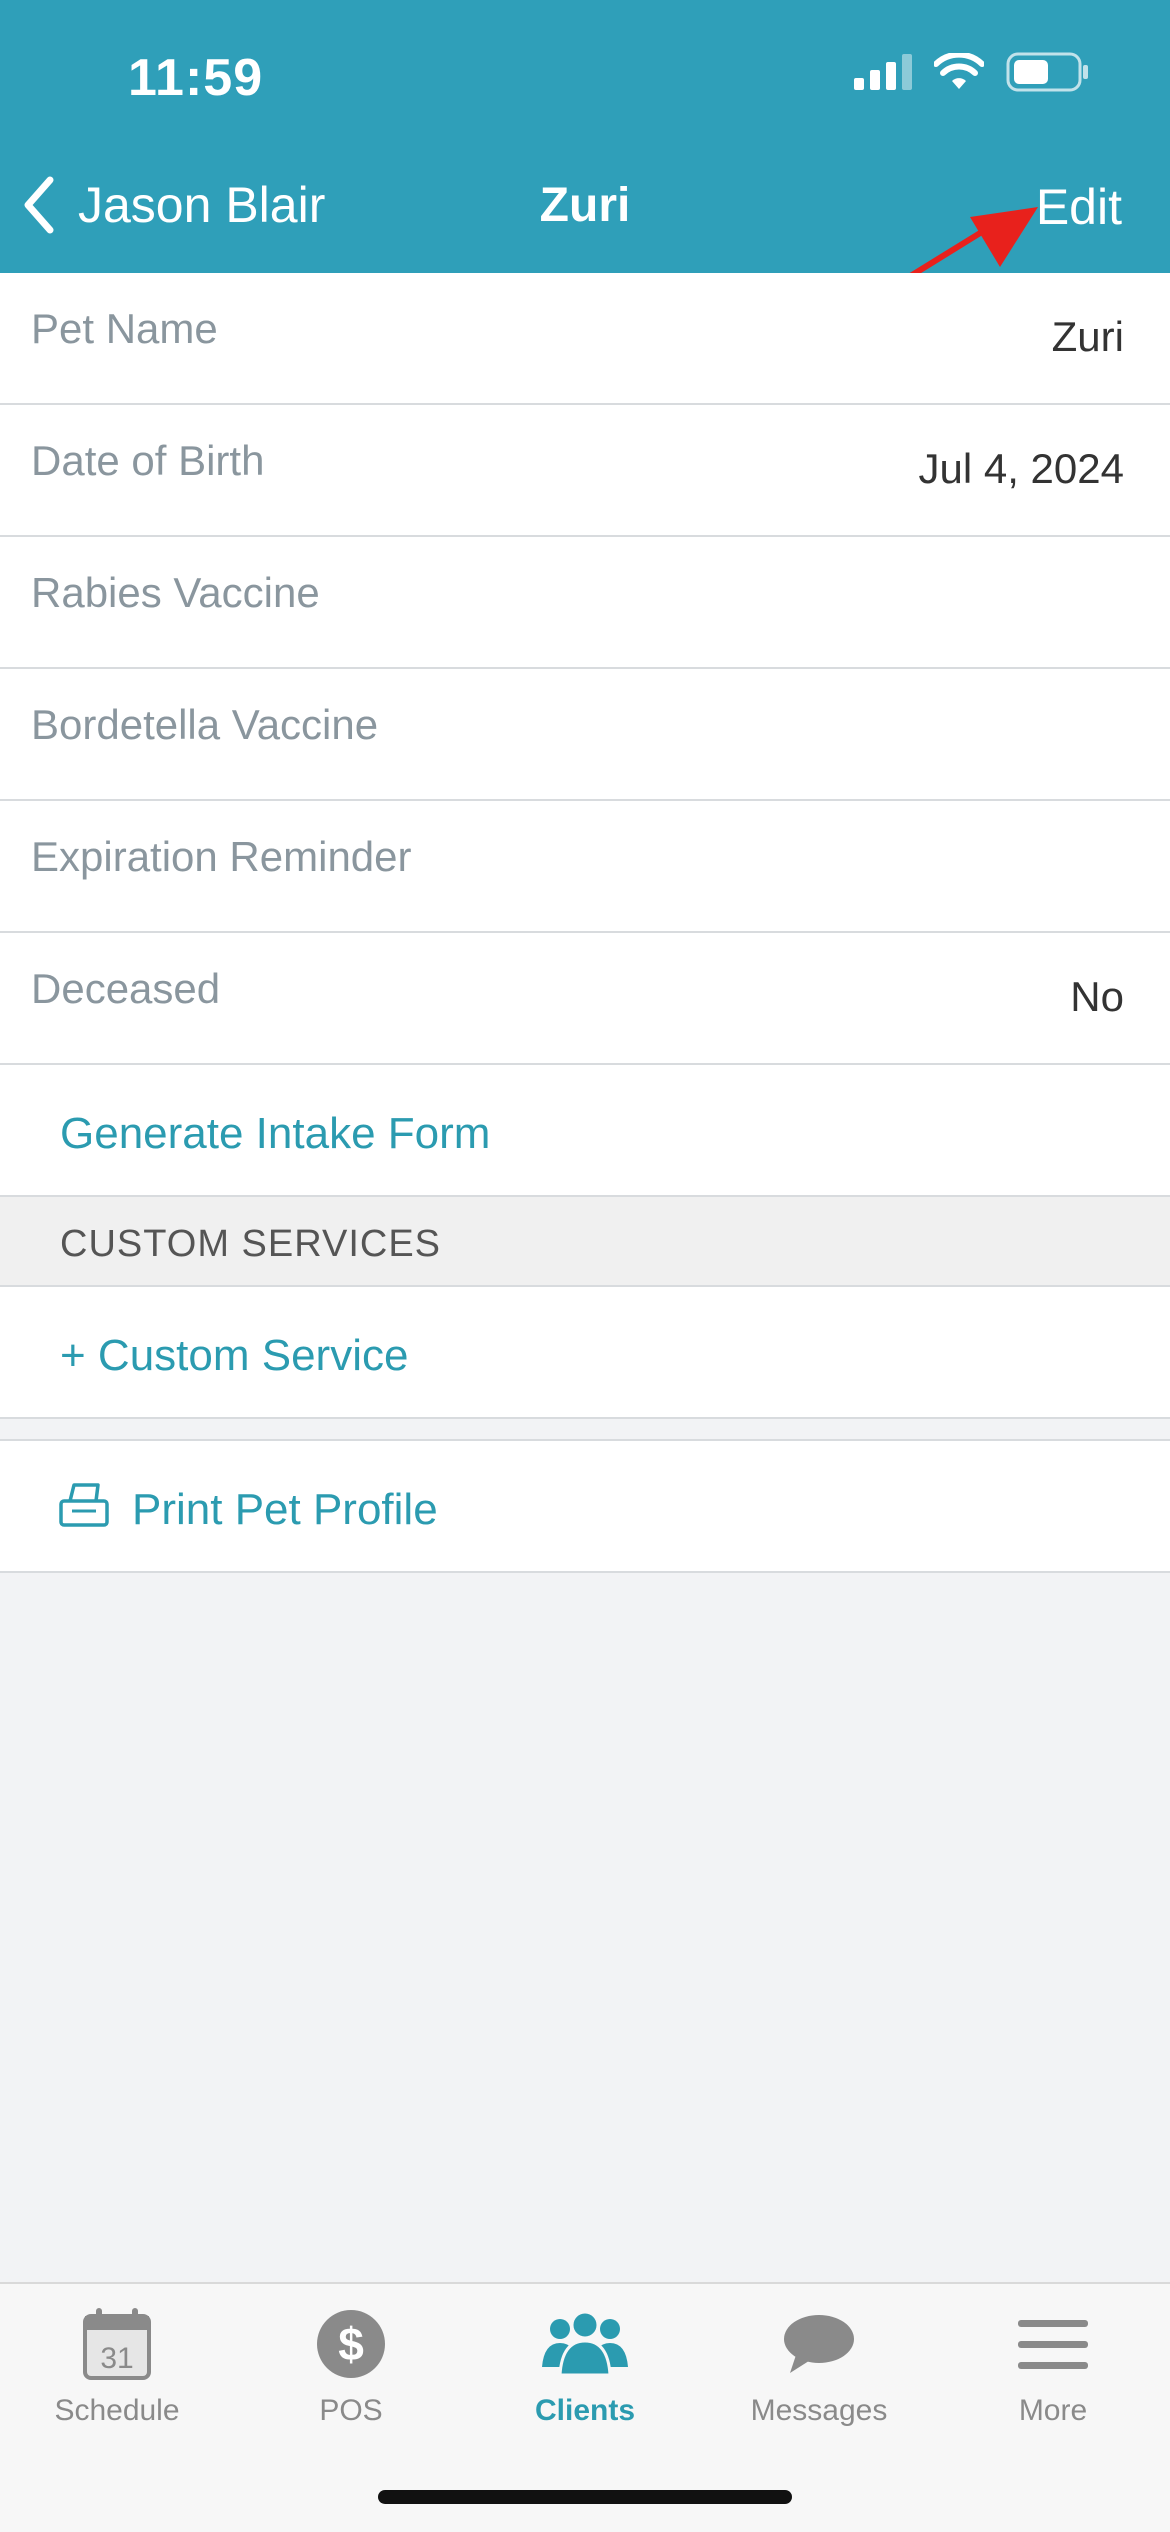 The image size is (1170, 2532). What do you see at coordinates (351, 2410) in the screenshot?
I see `tab-label: POS` at bounding box center [351, 2410].